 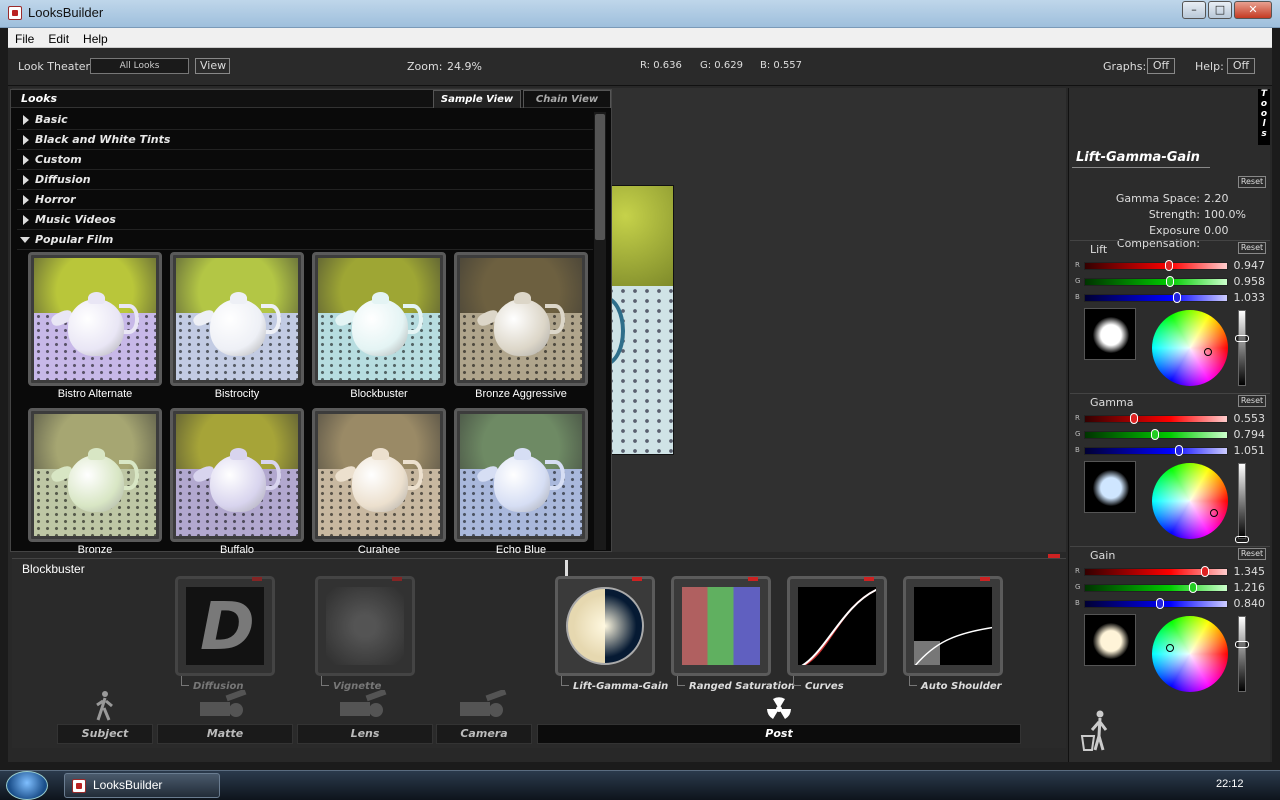 I want to click on chain-slot-auto-shoulder, so click(x=953, y=626).